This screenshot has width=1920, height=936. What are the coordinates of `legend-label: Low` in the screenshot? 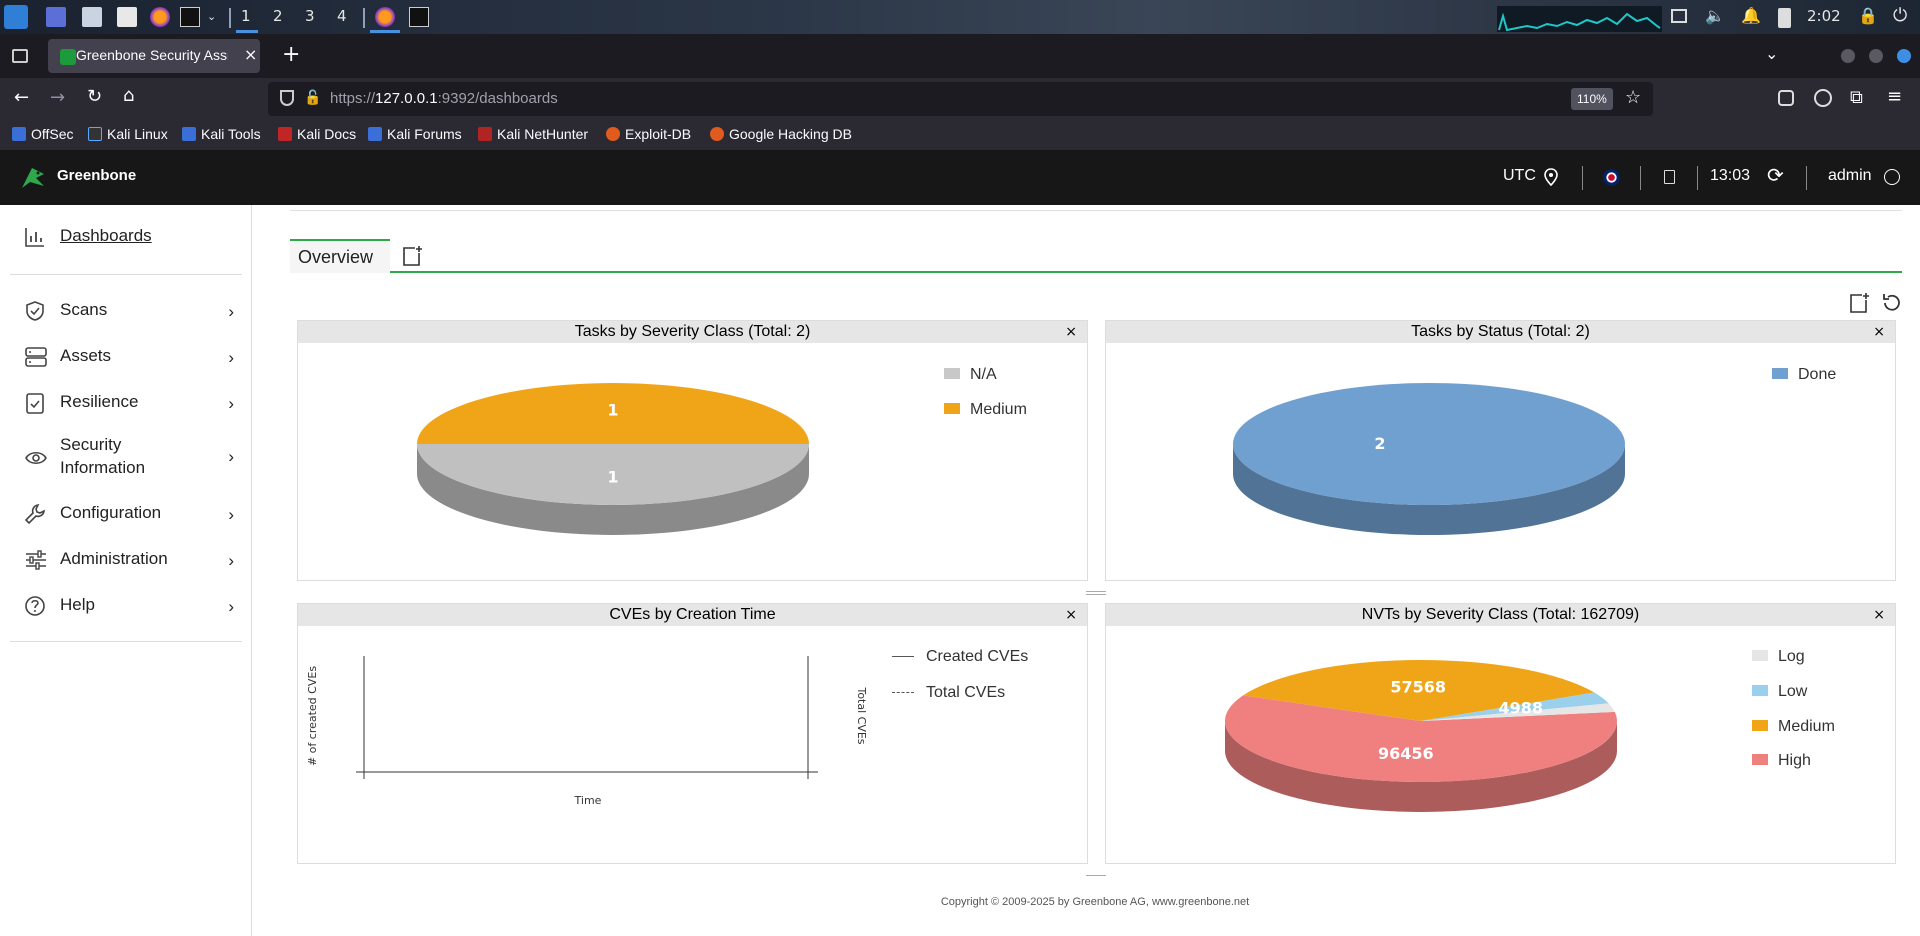 It's located at (1793, 691).